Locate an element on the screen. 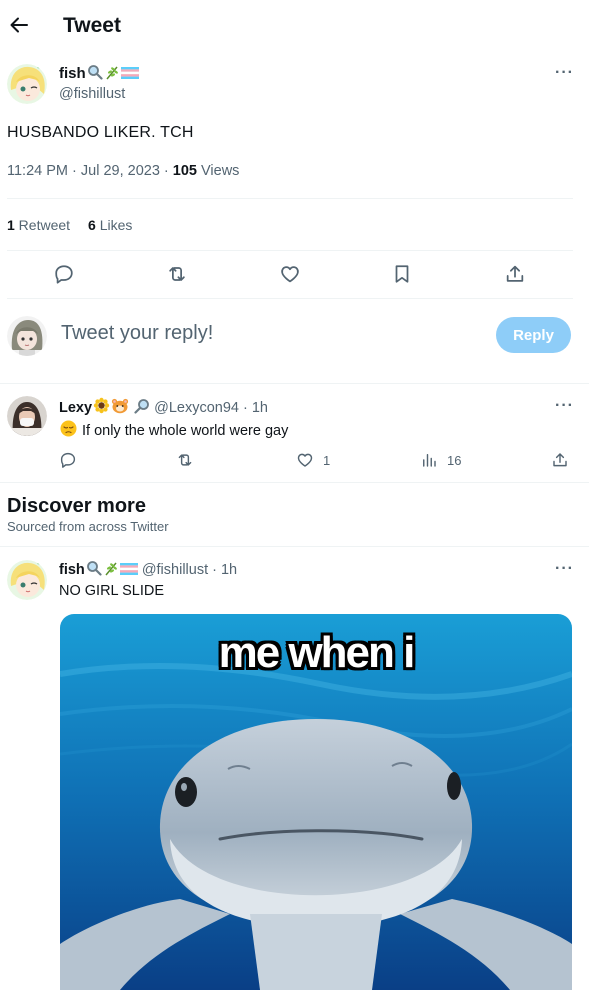 The height and width of the screenshot is (990, 589). reply-share-button is located at coordinates (560, 460).